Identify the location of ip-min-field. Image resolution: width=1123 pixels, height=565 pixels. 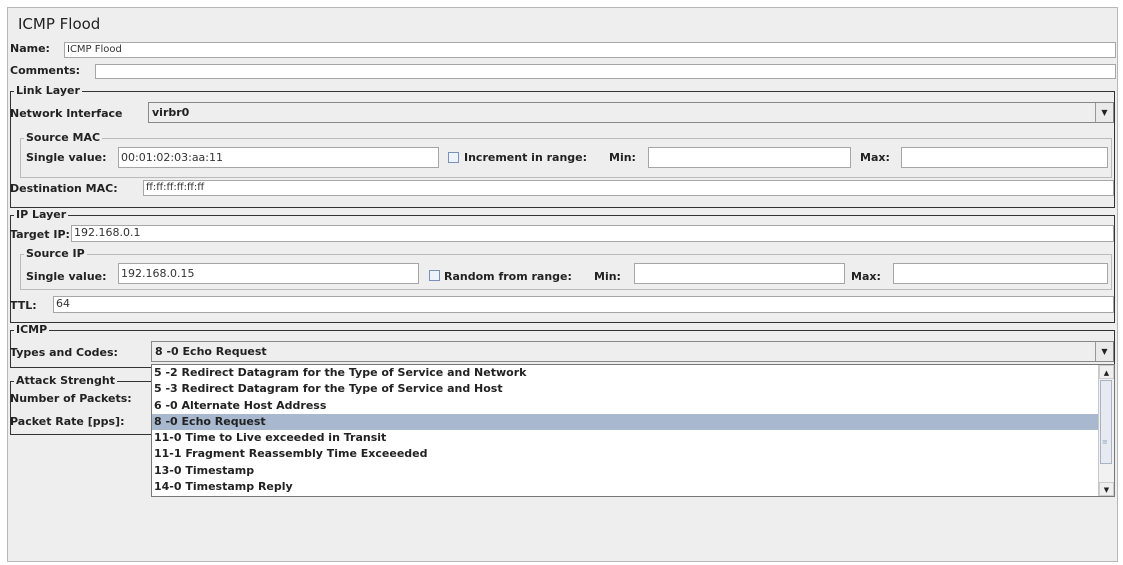
(739, 273).